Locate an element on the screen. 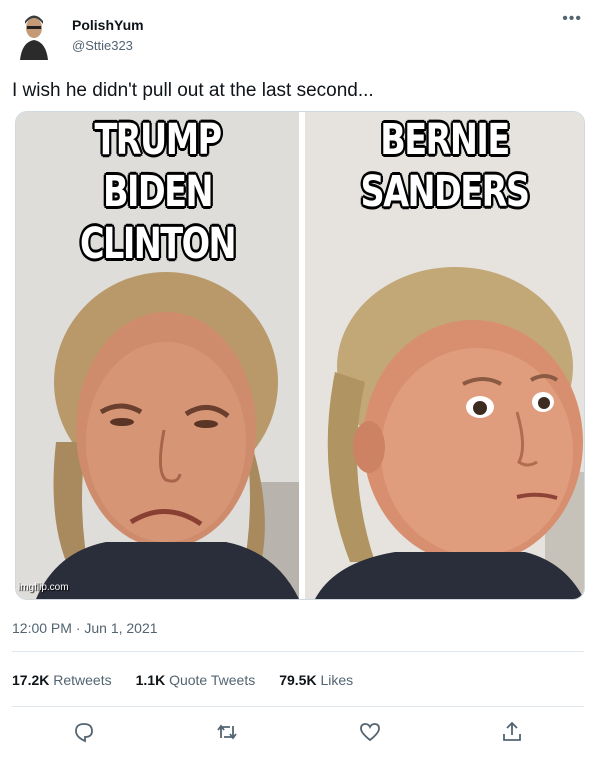 This screenshot has height=768, width=596. caption-line: BERNIE is located at coordinates (445, 140).